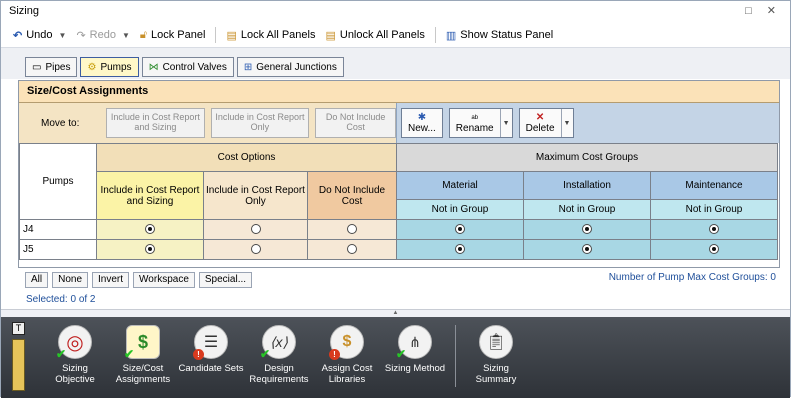 The width and height of the screenshot is (791, 398). I want to click on delete-label: Delete, so click(540, 128).